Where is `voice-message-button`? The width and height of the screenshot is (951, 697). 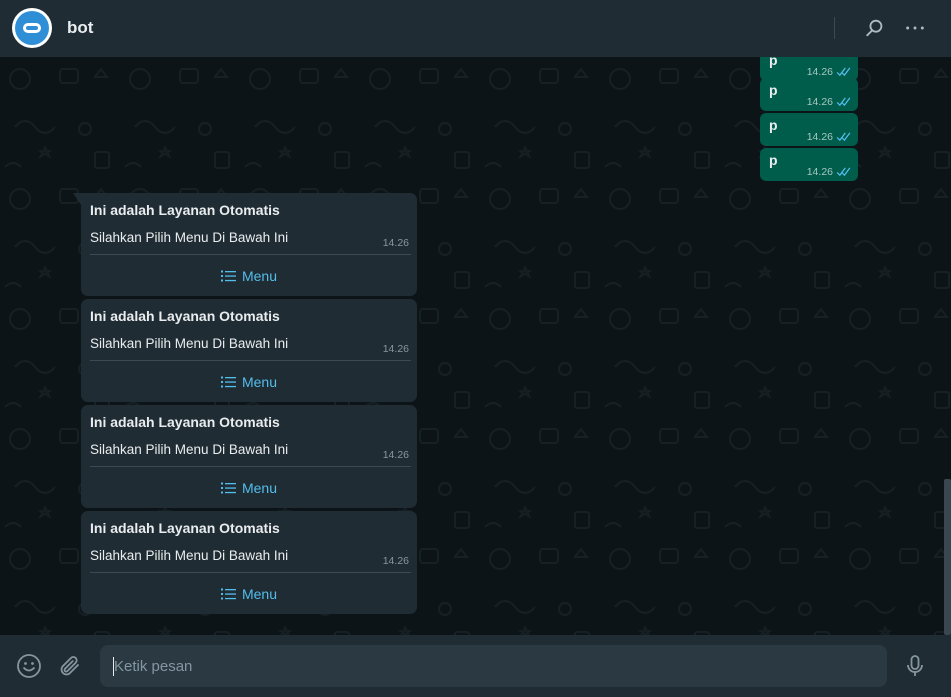
voice-message-button is located at coordinates (915, 666).